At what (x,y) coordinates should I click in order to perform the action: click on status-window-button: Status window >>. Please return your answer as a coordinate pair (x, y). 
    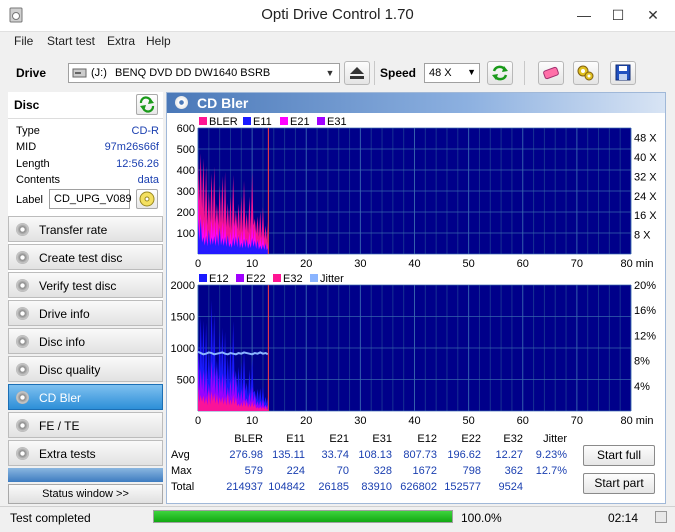
    Looking at the image, I should click on (85, 494).